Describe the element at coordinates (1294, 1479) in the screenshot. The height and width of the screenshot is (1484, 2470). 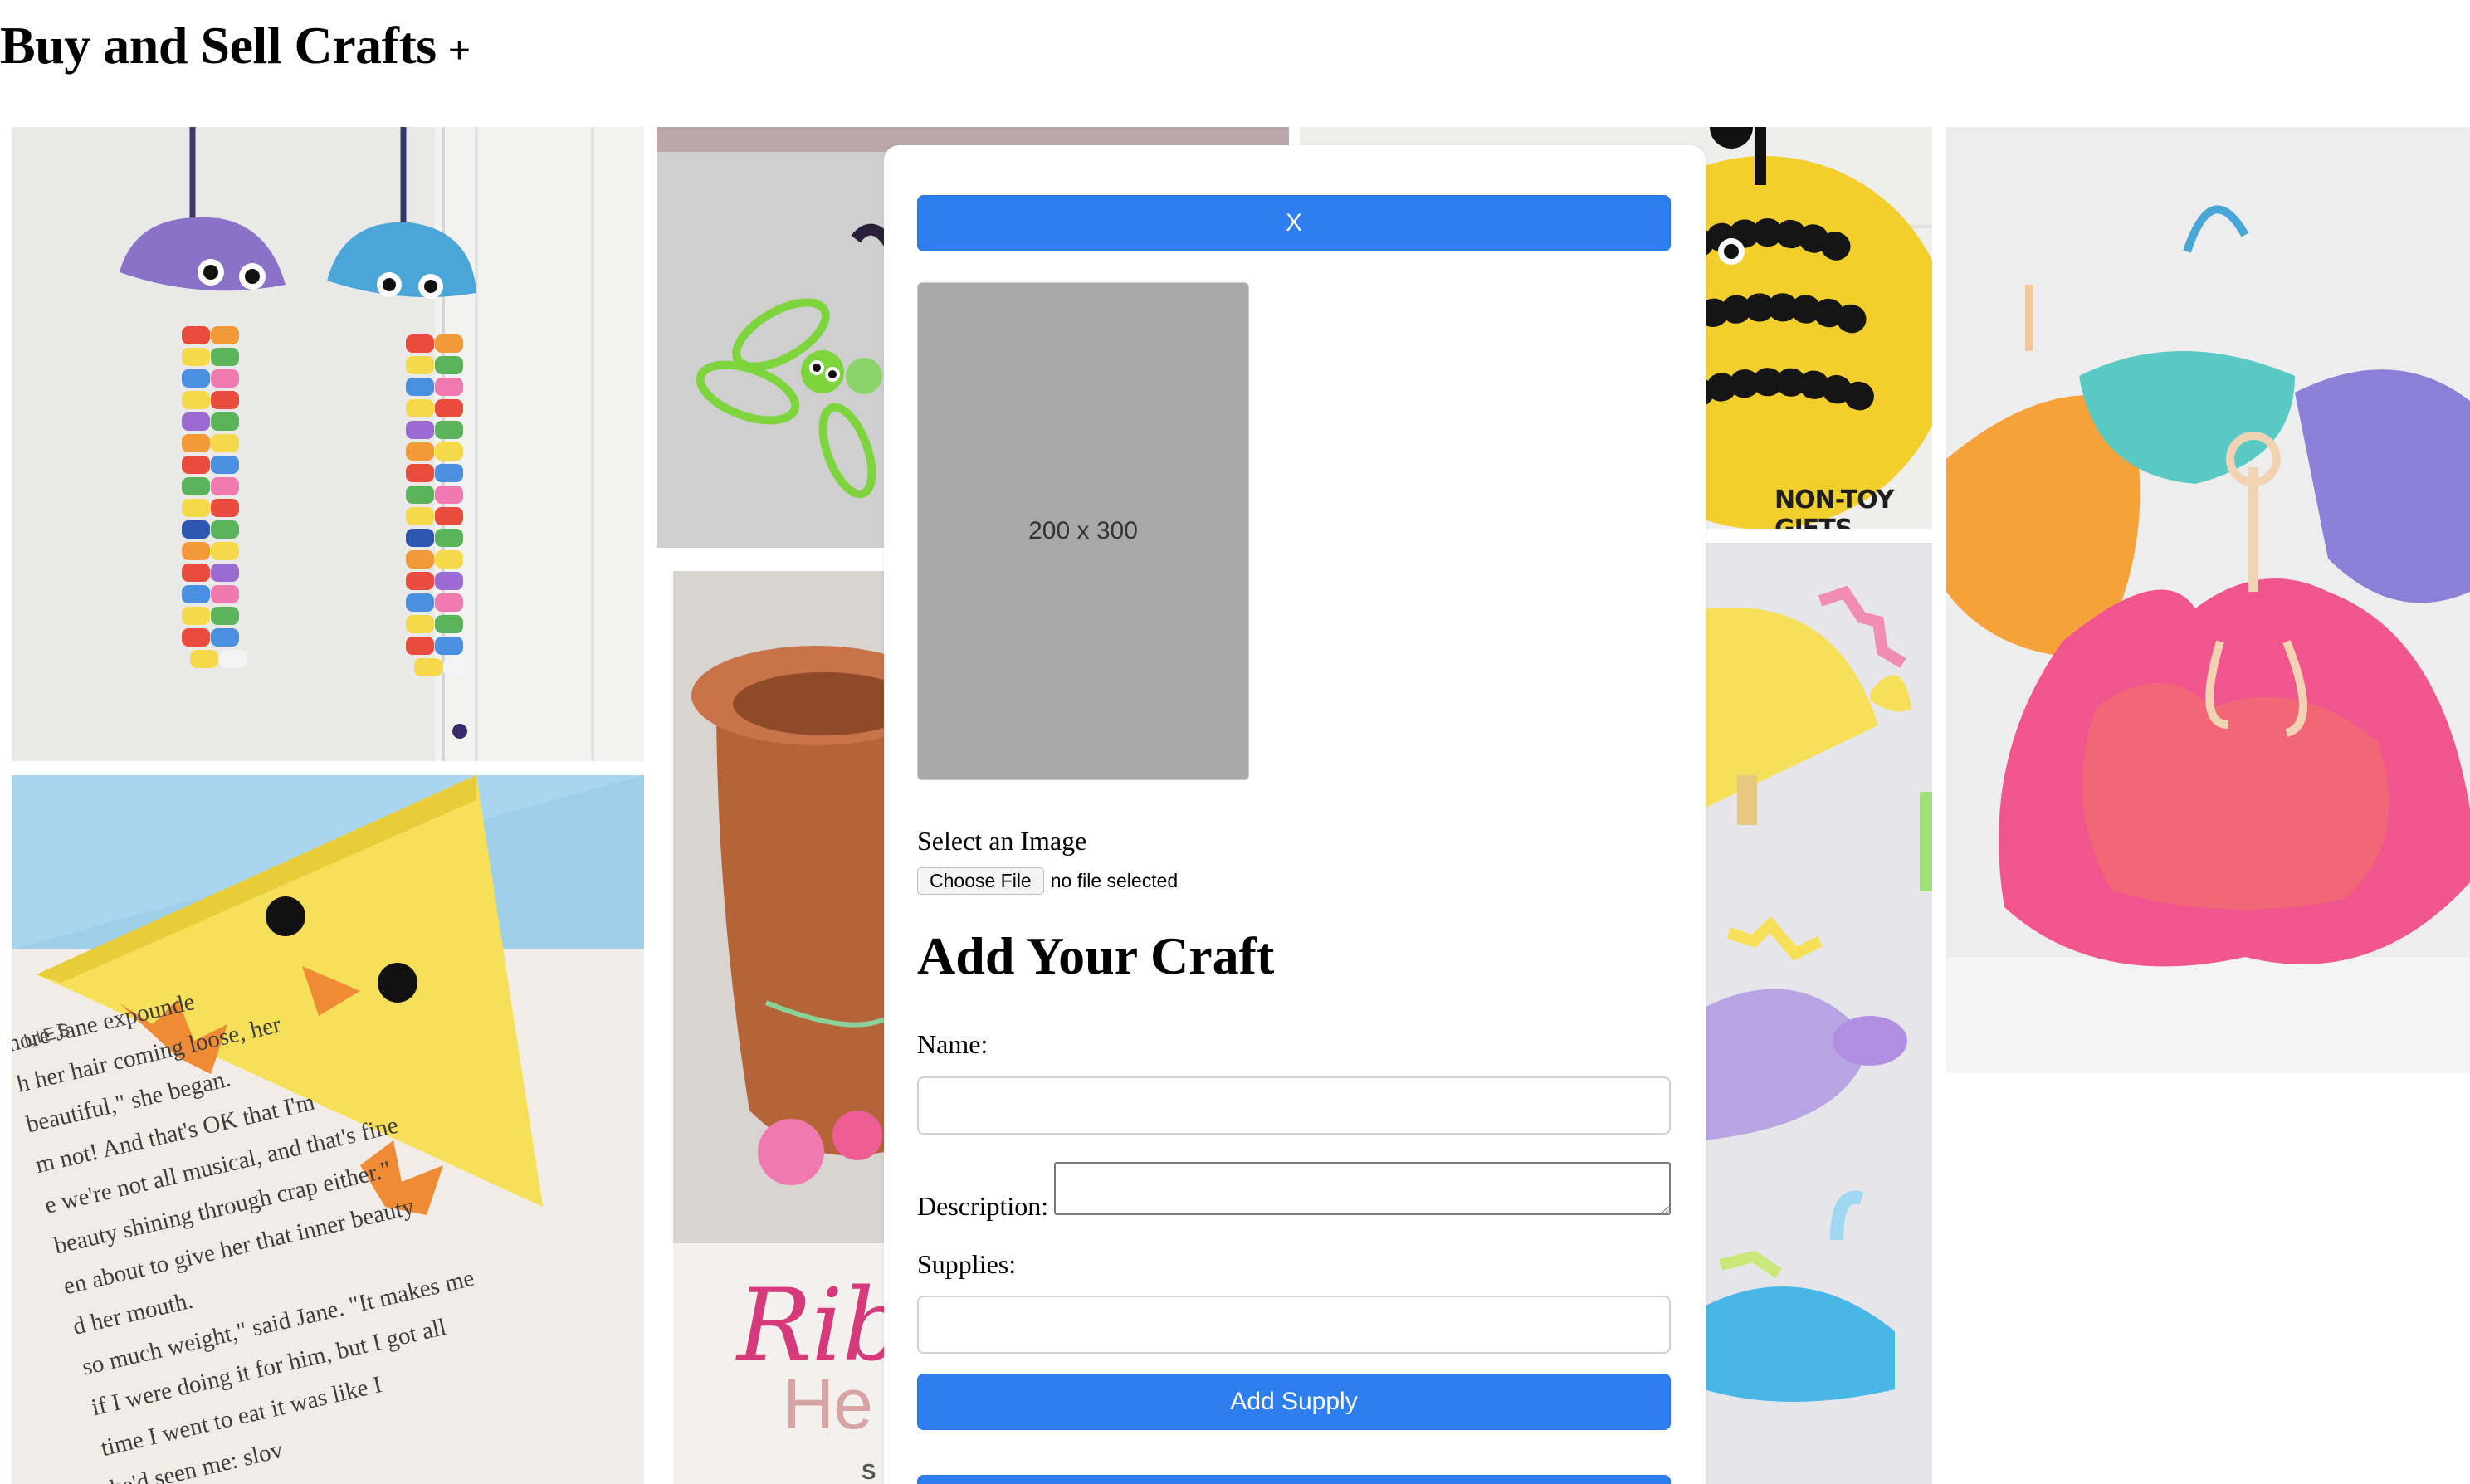
I see `submit-button` at that location.